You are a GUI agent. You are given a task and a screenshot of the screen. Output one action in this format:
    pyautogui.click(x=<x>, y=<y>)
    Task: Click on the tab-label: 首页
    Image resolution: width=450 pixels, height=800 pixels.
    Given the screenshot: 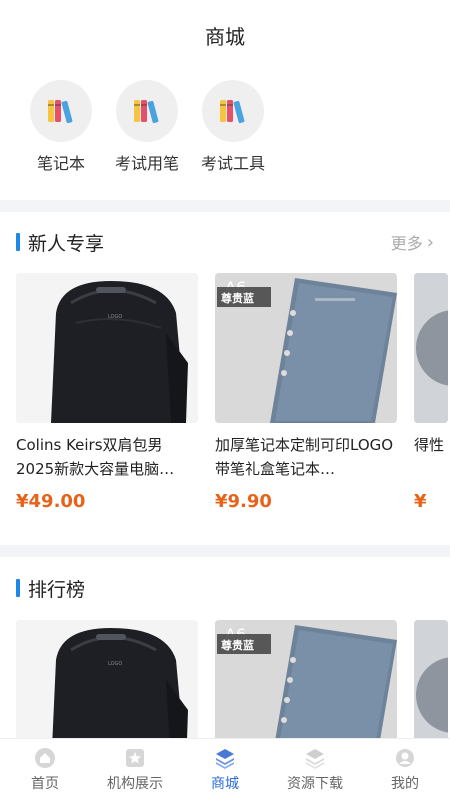 What is the action you would take?
    pyautogui.click(x=45, y=783)
    